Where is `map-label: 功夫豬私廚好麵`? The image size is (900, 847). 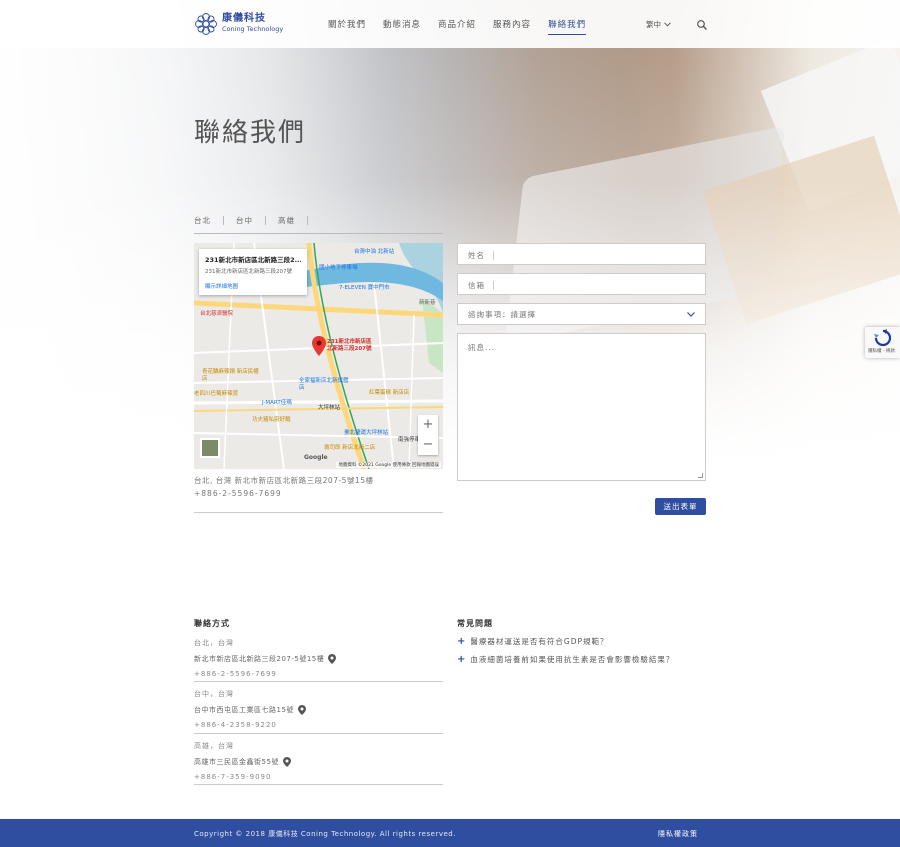 map-label: 功夫豬私廚好麵 is located at coordinates (271, 420).